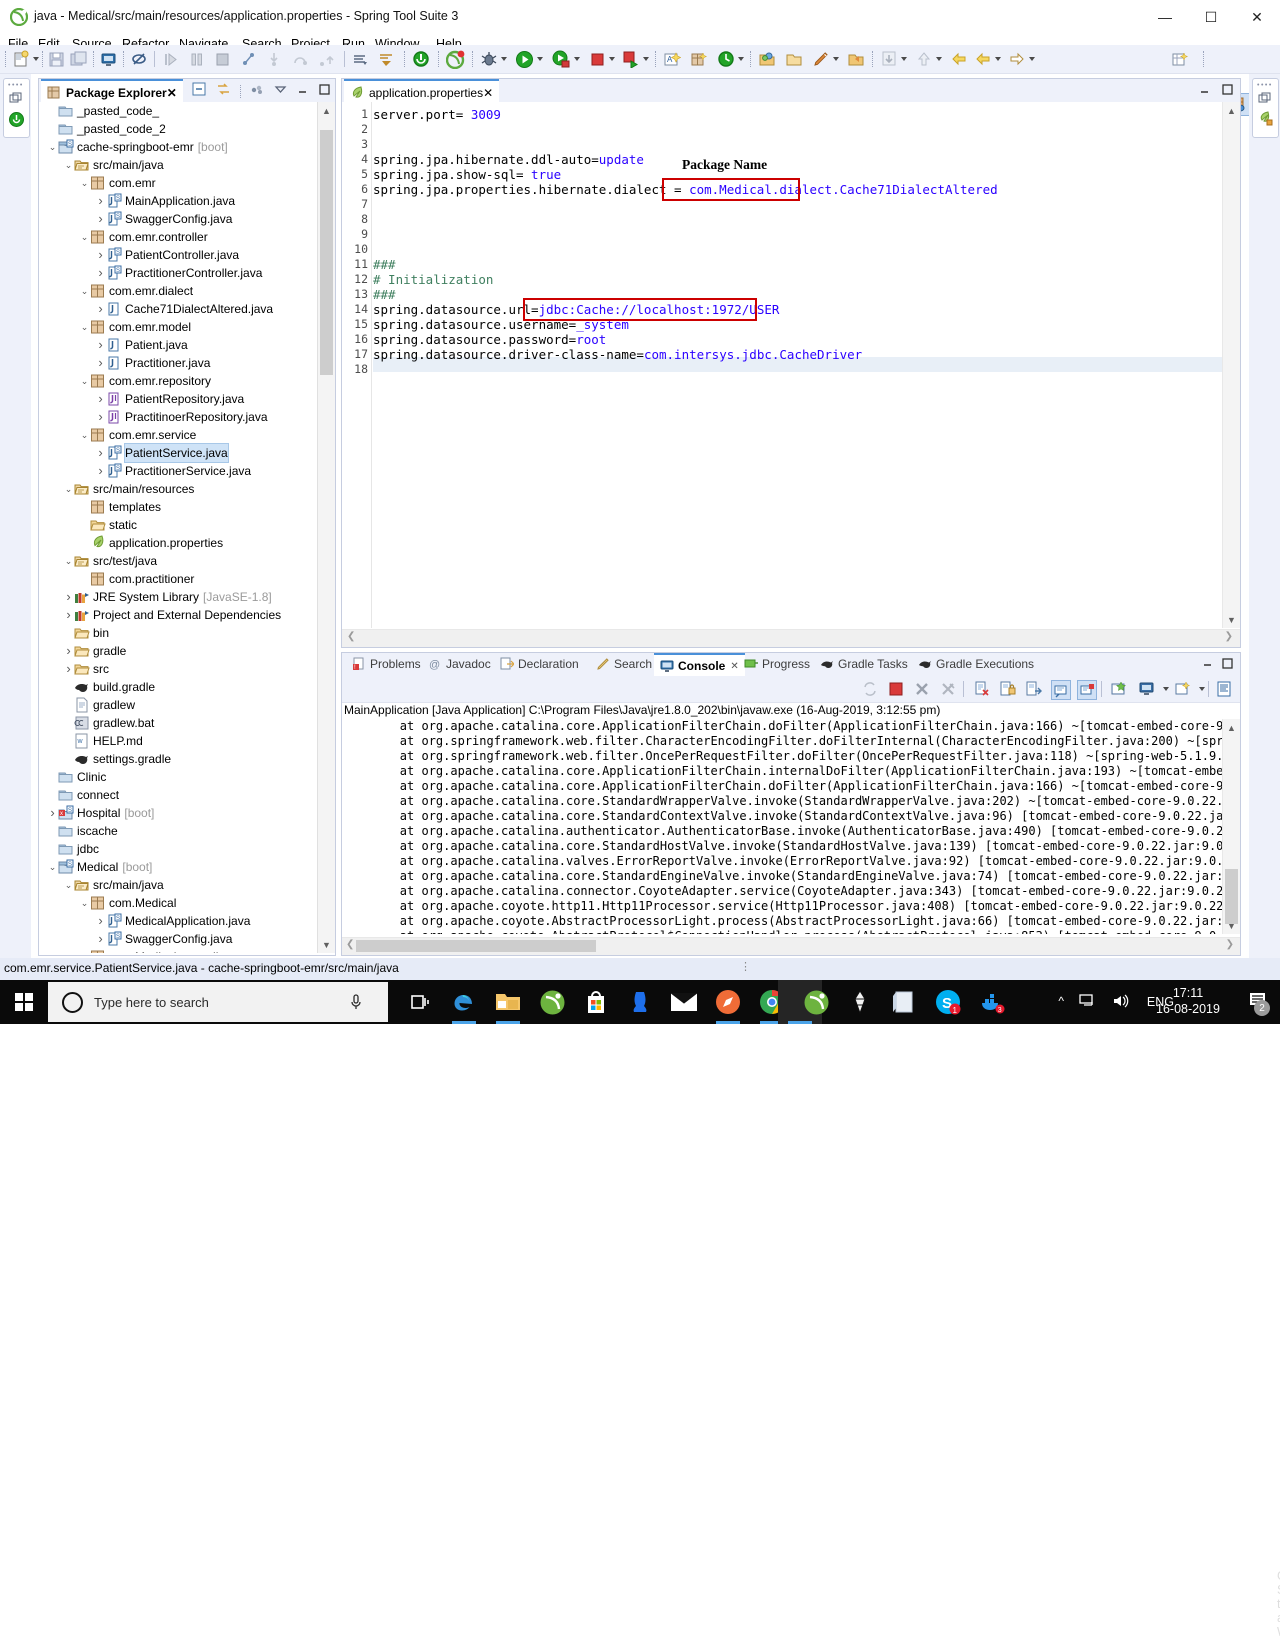 This screenshot has width=1280, height=1639. What do you see at coordinates (178, 579) in the screenshot?
I see `tree-item-com-practitioner: com.practitioner` at bounding box center [178, 579].